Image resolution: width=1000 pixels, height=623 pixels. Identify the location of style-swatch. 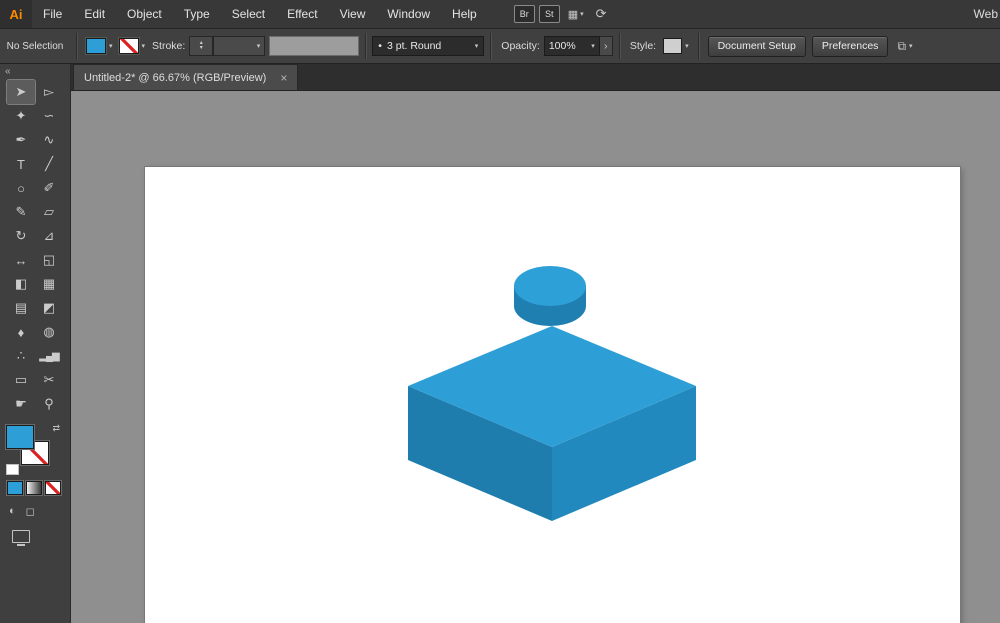
(673, 46).